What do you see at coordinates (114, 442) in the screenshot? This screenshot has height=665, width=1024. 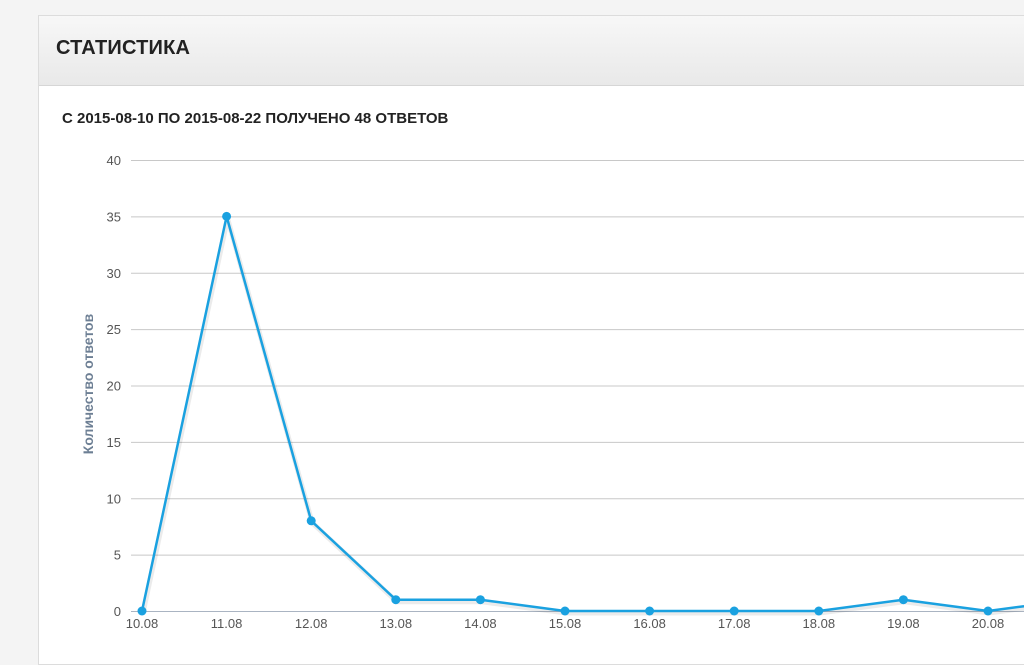 I see `y-tick-label: 15` at bounding box center [114, 442].